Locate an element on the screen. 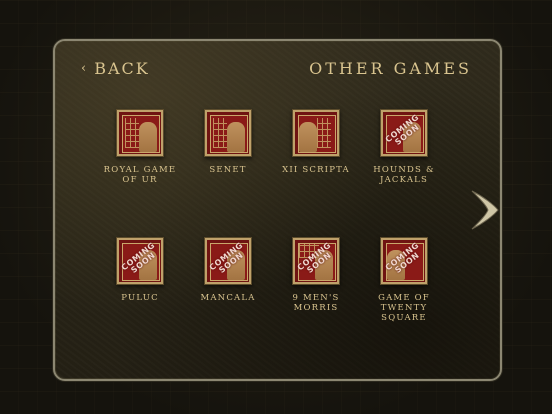  game-icon-royal-game-of-ur is located at coordinates (140, 133).